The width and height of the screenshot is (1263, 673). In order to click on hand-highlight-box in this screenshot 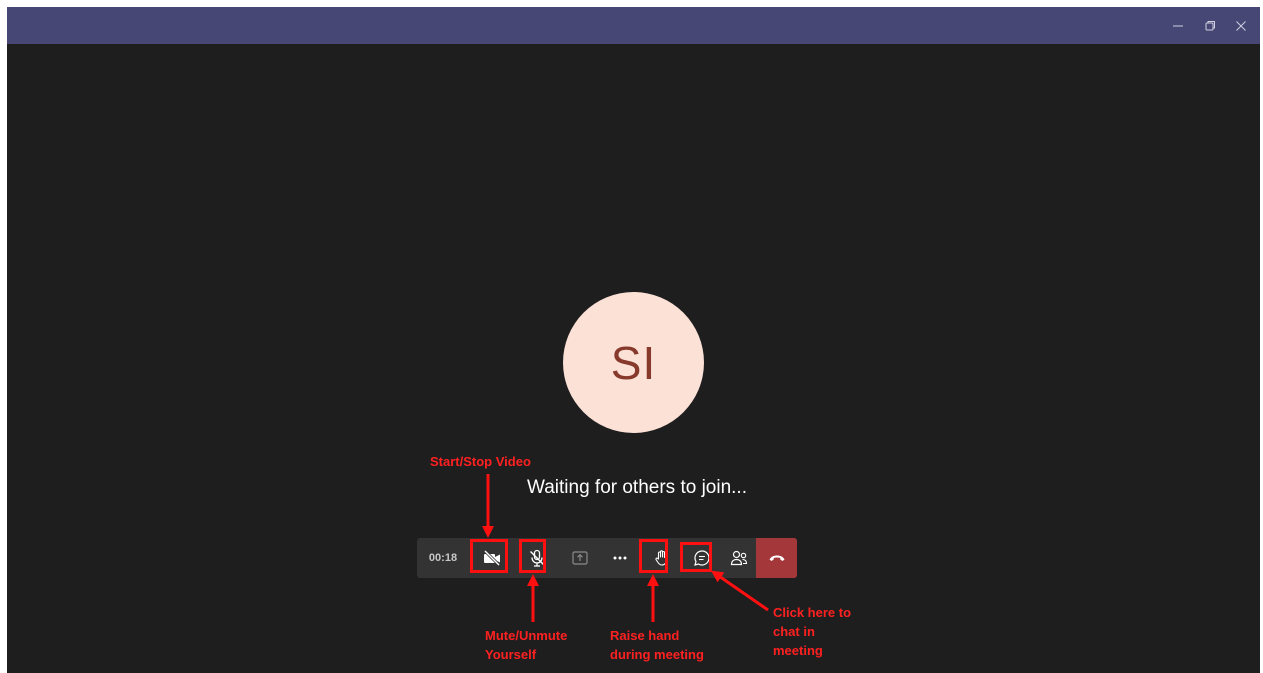, I will do `click(653, 556)`.